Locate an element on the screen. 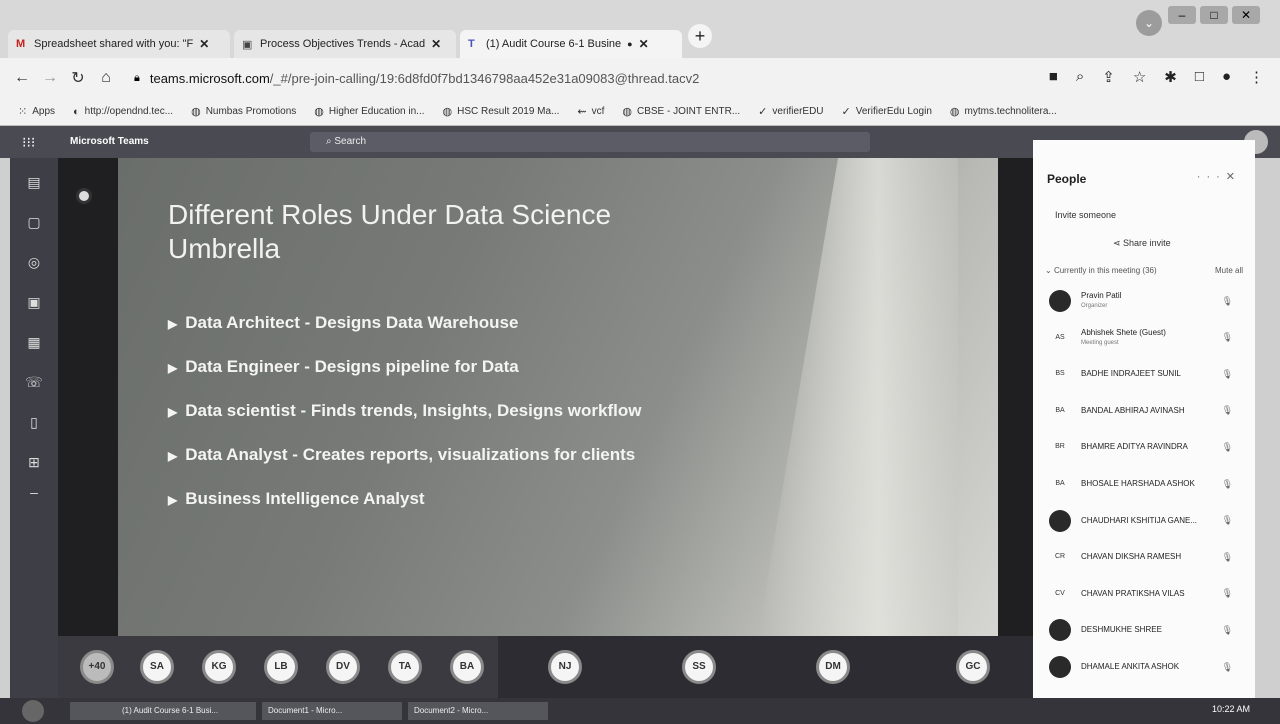 This screenshot has width=1280, height=724. bookmark-item: ◍ Numbas Promotions is located at coordinates (243, 111).